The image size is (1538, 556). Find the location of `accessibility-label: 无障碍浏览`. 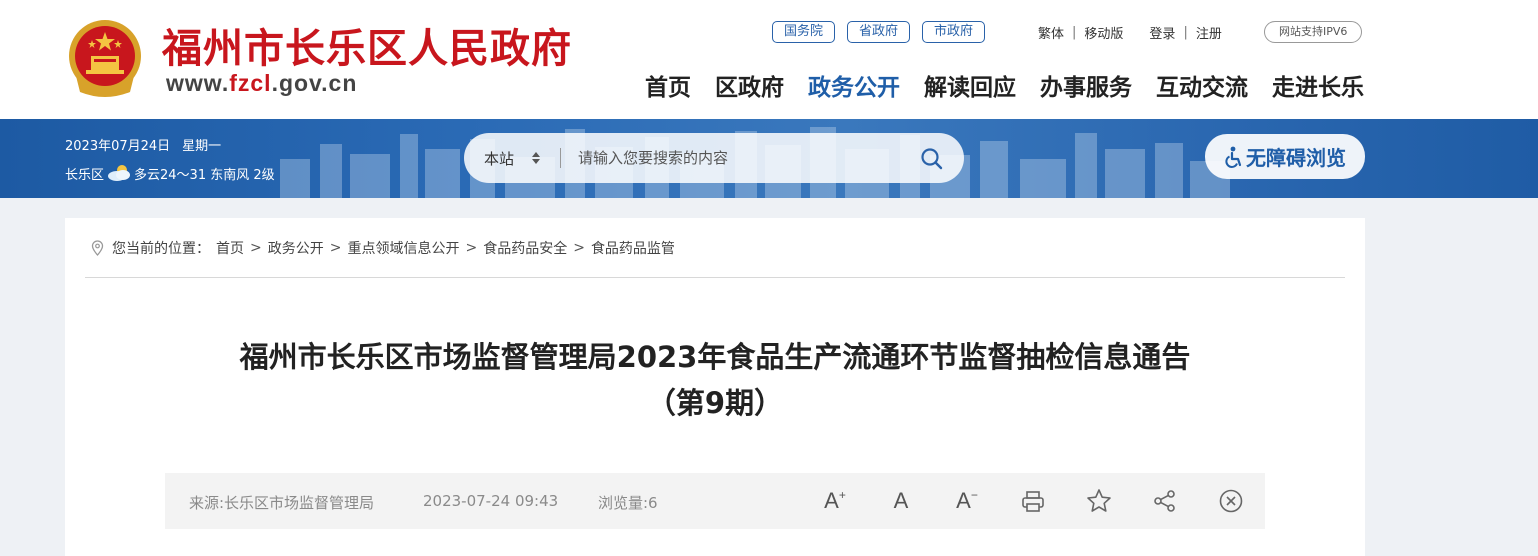

accessibility-label: 无障碍浏览 is located at coordinates (1296, 158).